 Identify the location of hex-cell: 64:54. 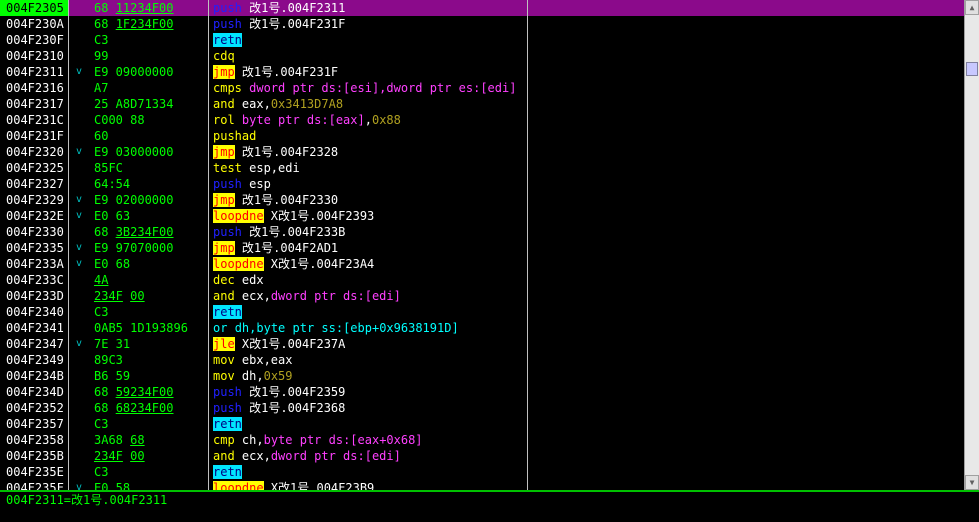
(112, 184).